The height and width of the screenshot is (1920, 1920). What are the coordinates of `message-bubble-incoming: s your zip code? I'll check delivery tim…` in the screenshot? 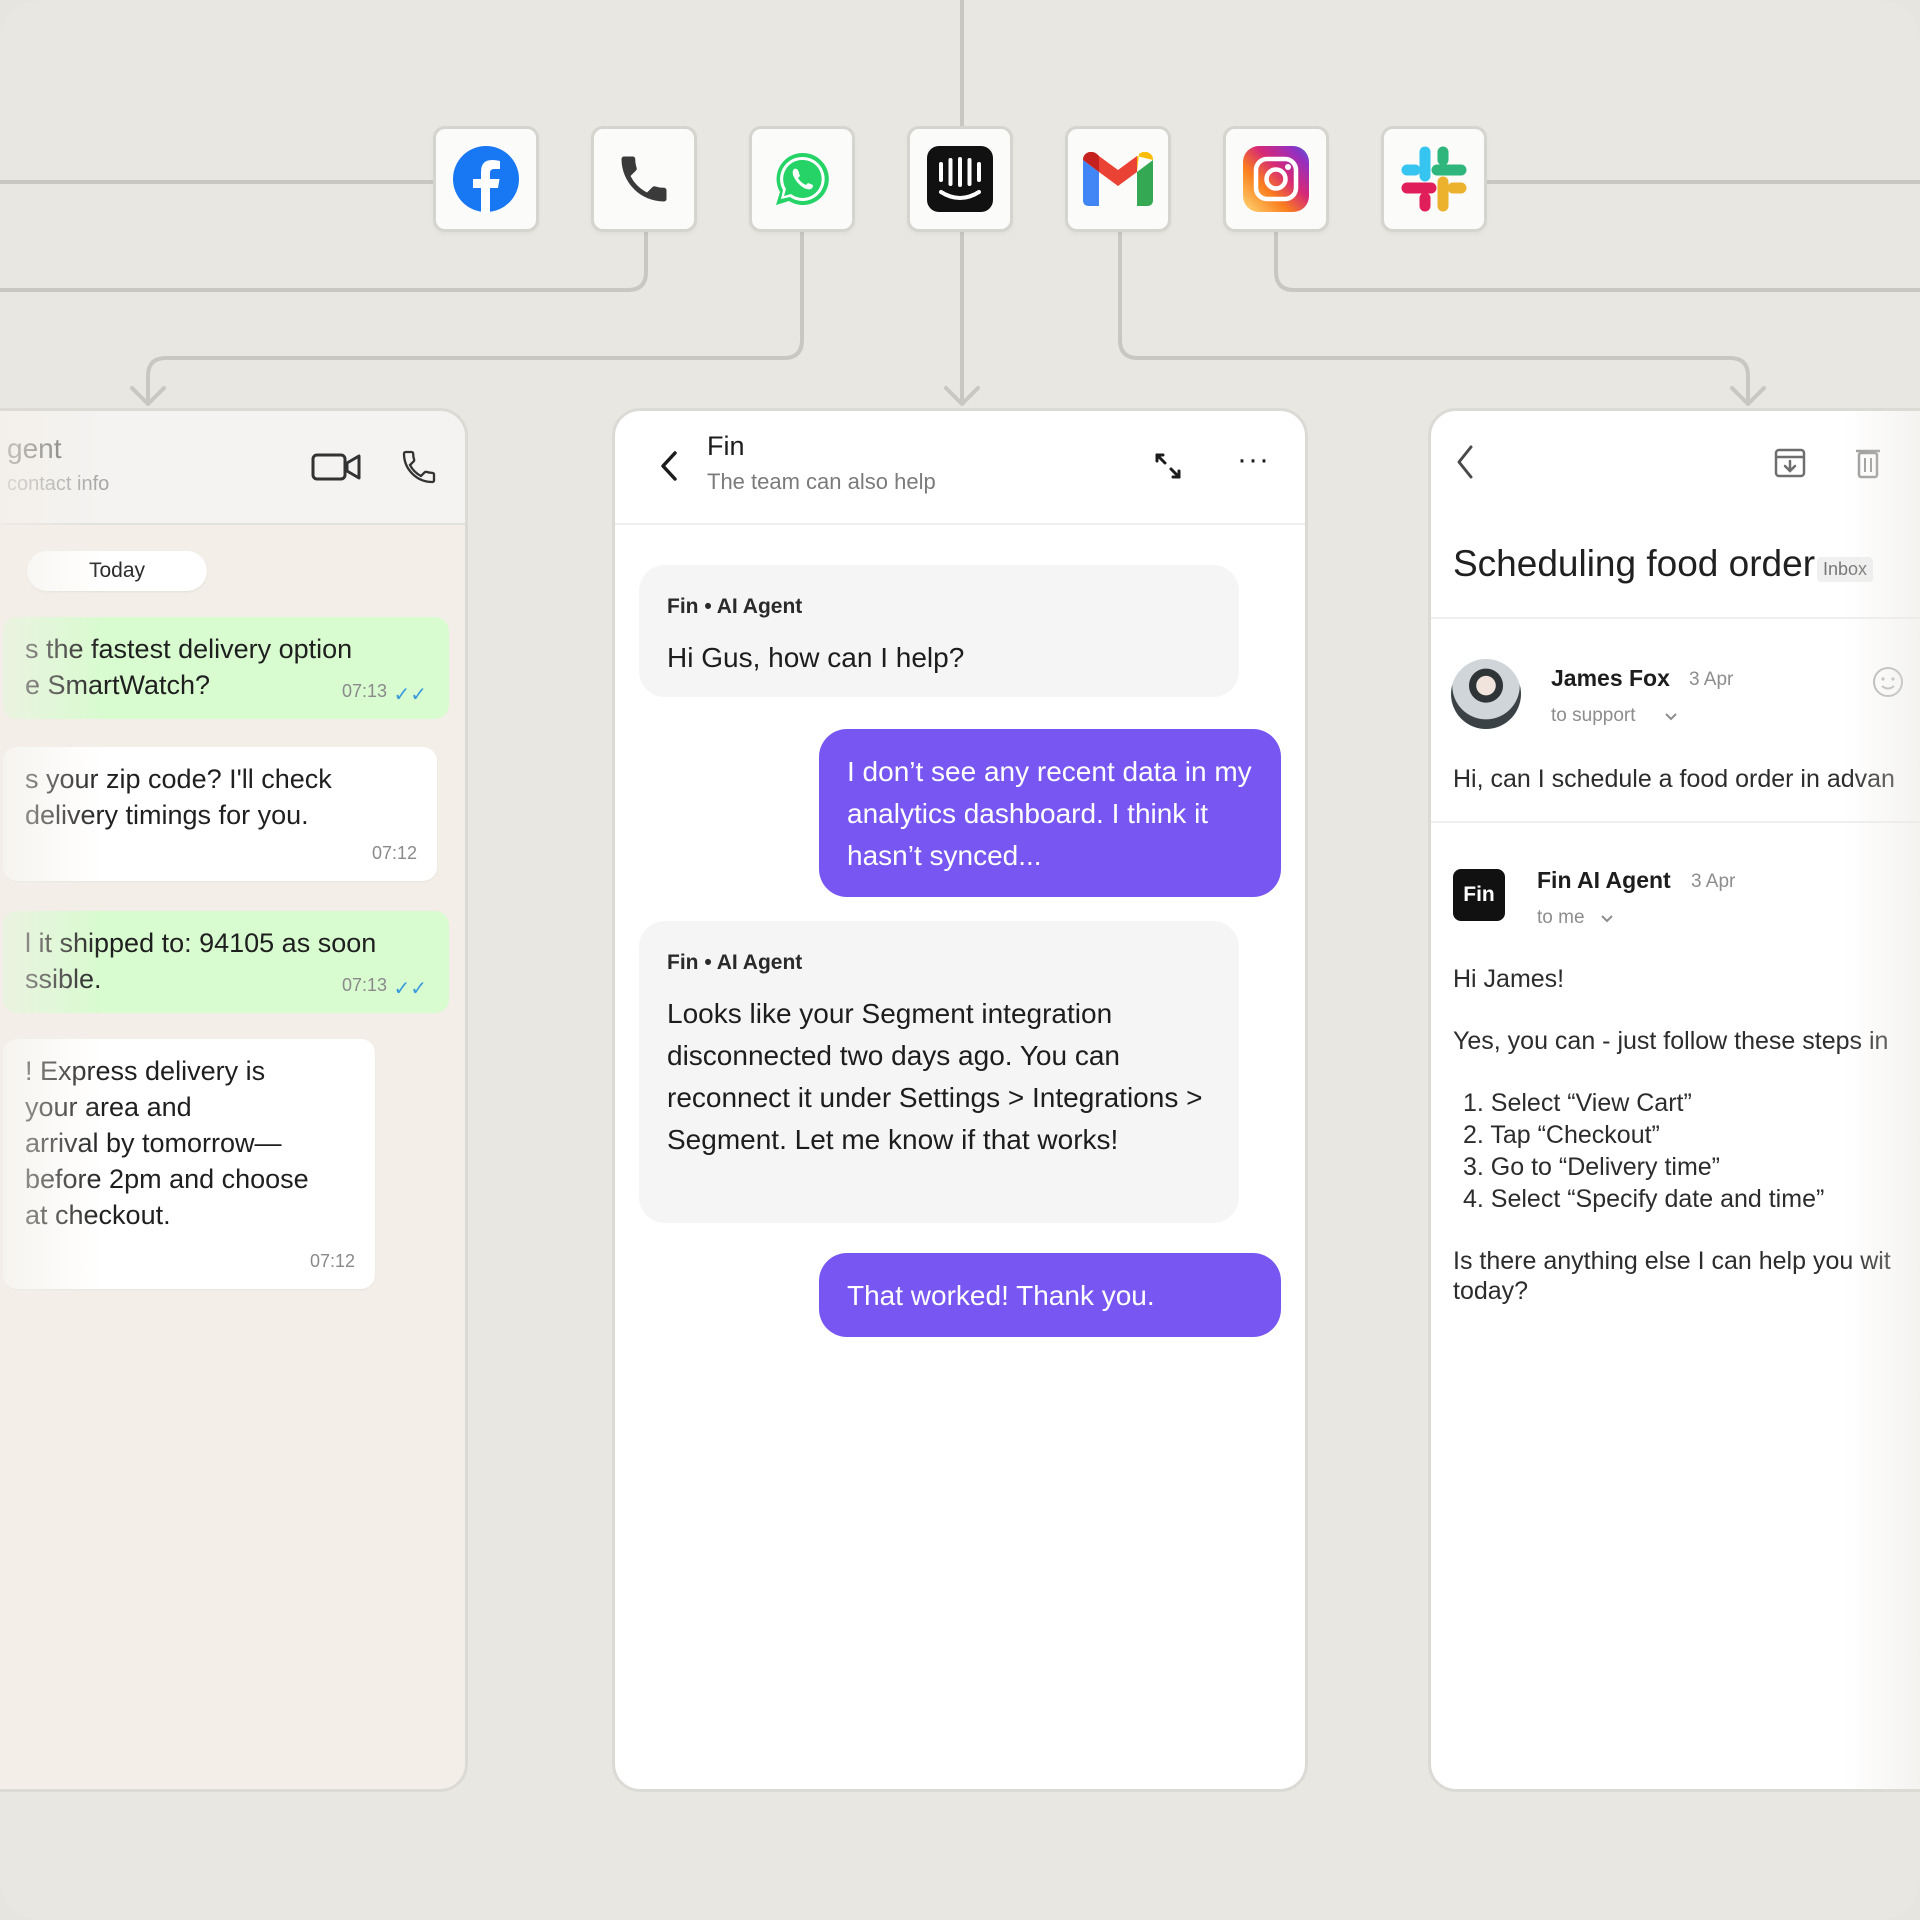 It's located at (220, 814).